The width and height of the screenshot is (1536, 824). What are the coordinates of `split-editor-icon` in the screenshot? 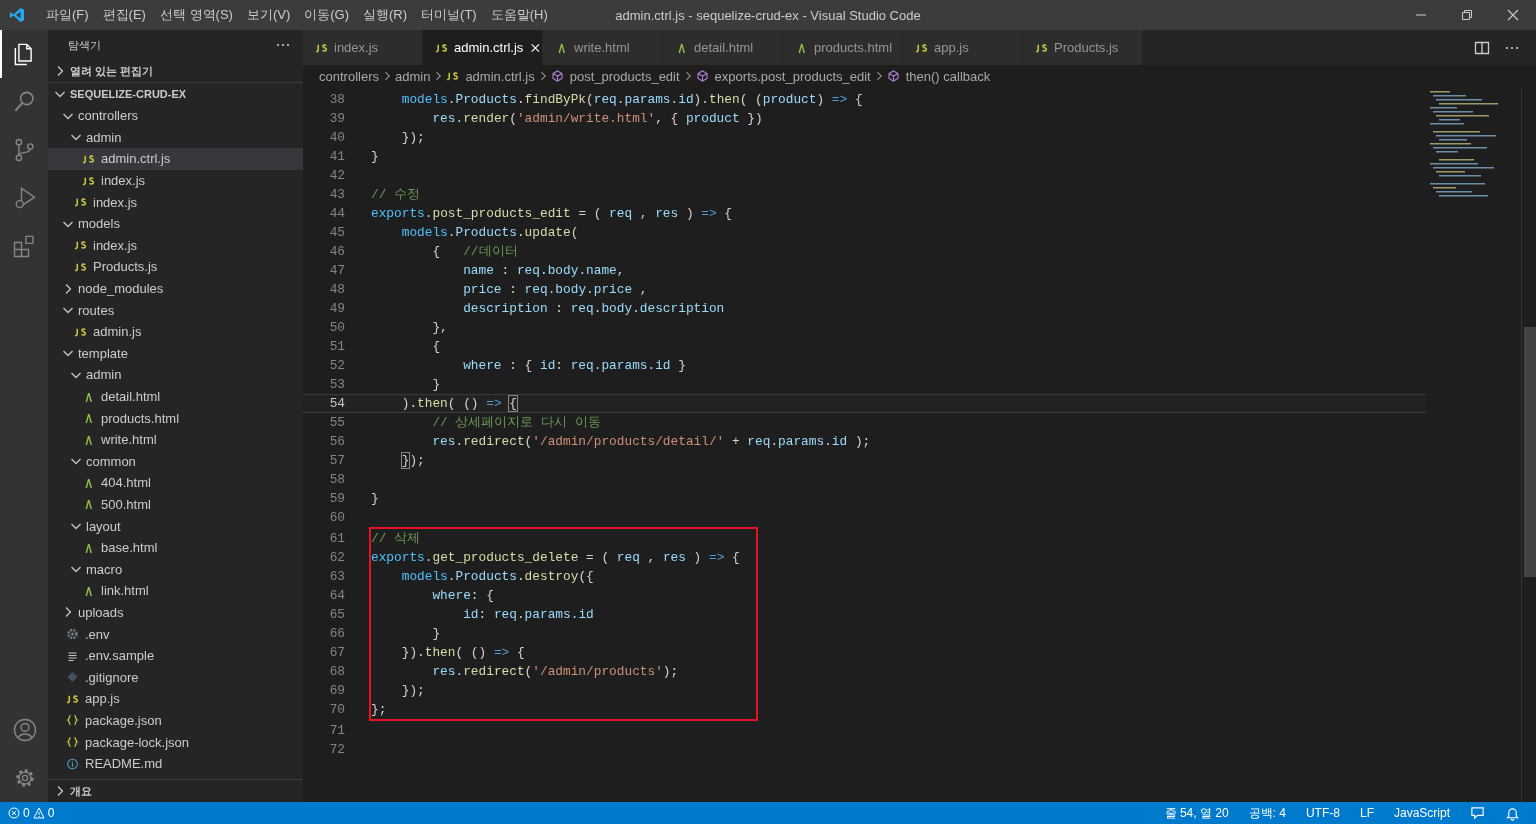 It's located at (1482, 47).